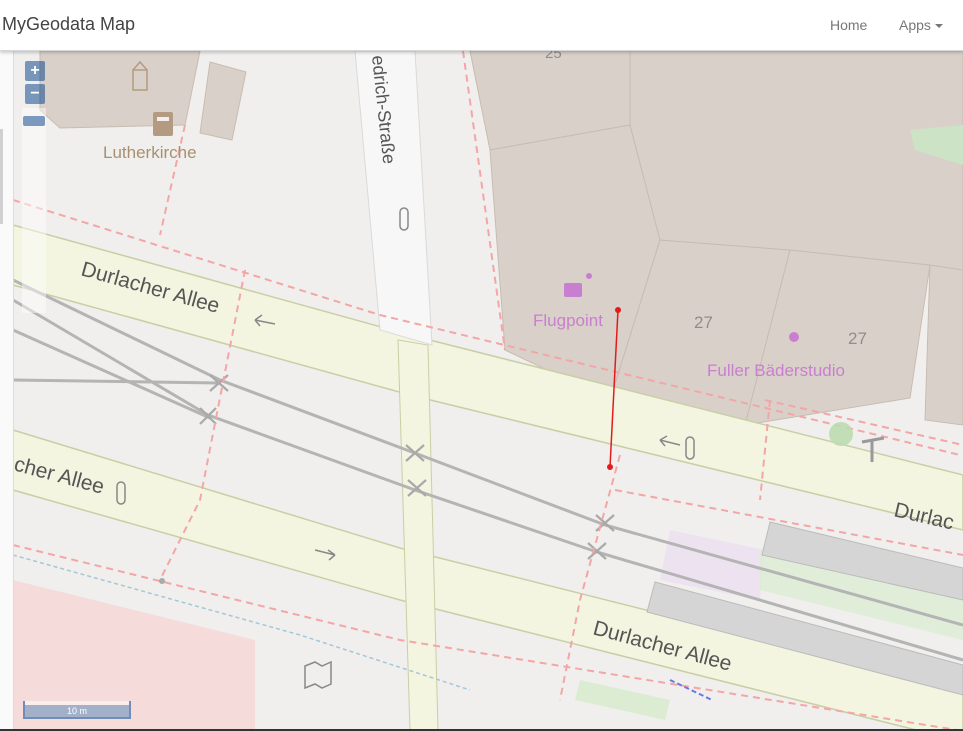  Describe the element at coordinates (622, 700) in the screenshot. I see `landuse-area` at that location.